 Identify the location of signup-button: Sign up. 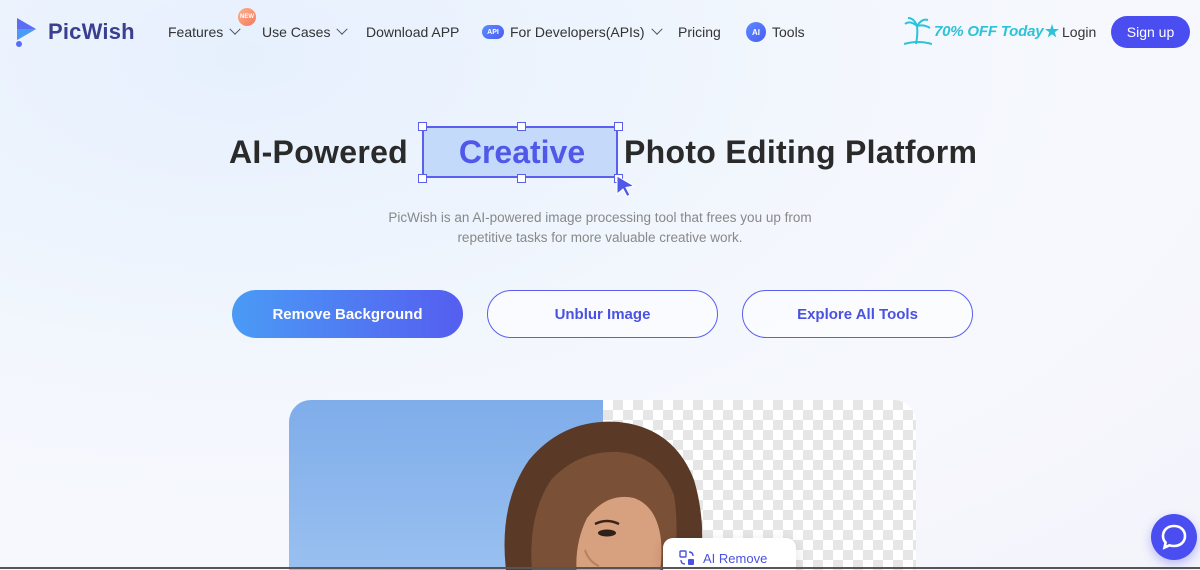
(1150, 32).